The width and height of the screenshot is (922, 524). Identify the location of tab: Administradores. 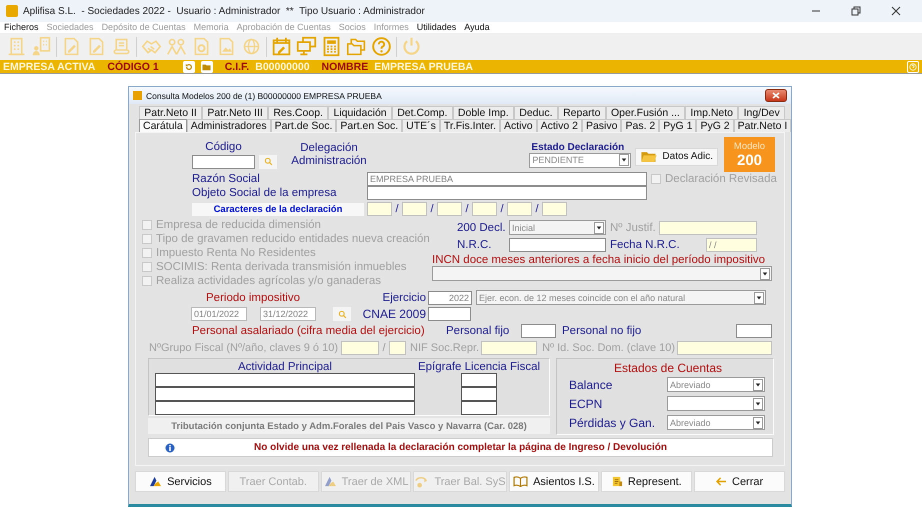
(228, 125).